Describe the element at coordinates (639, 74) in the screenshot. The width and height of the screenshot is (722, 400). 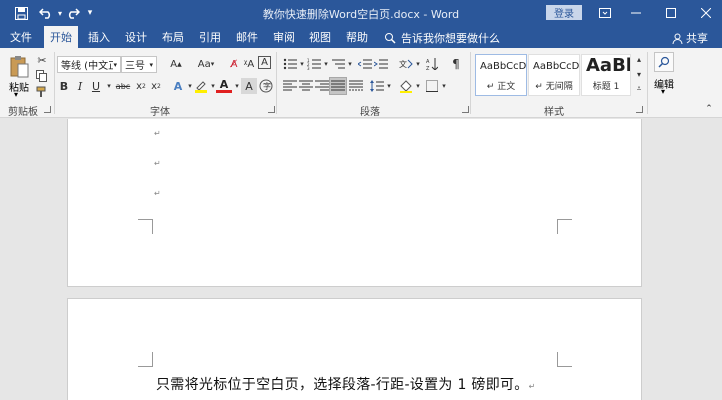
I see `styles-scroll-down-icon: ▾` at that location.